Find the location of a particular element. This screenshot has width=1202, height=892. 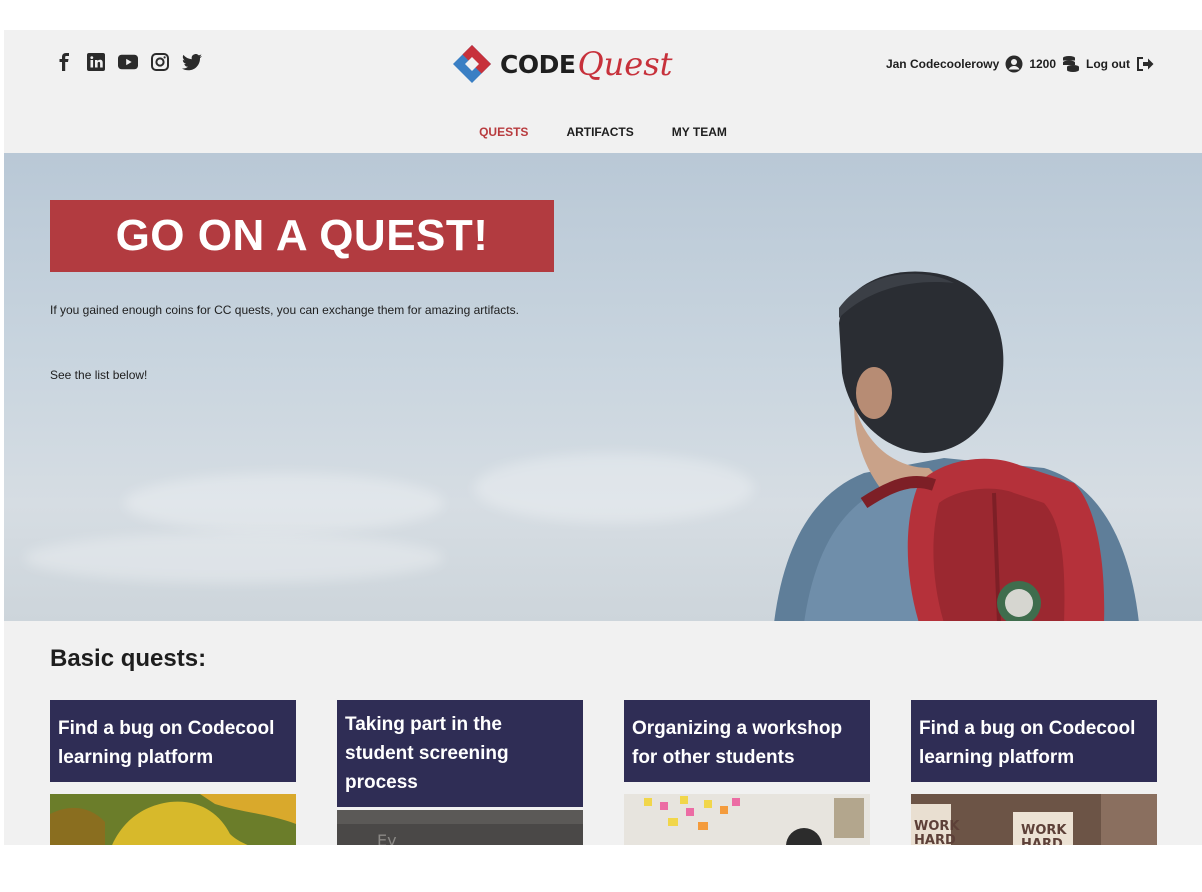

instagram-icon is located at coordinates (160, 62).